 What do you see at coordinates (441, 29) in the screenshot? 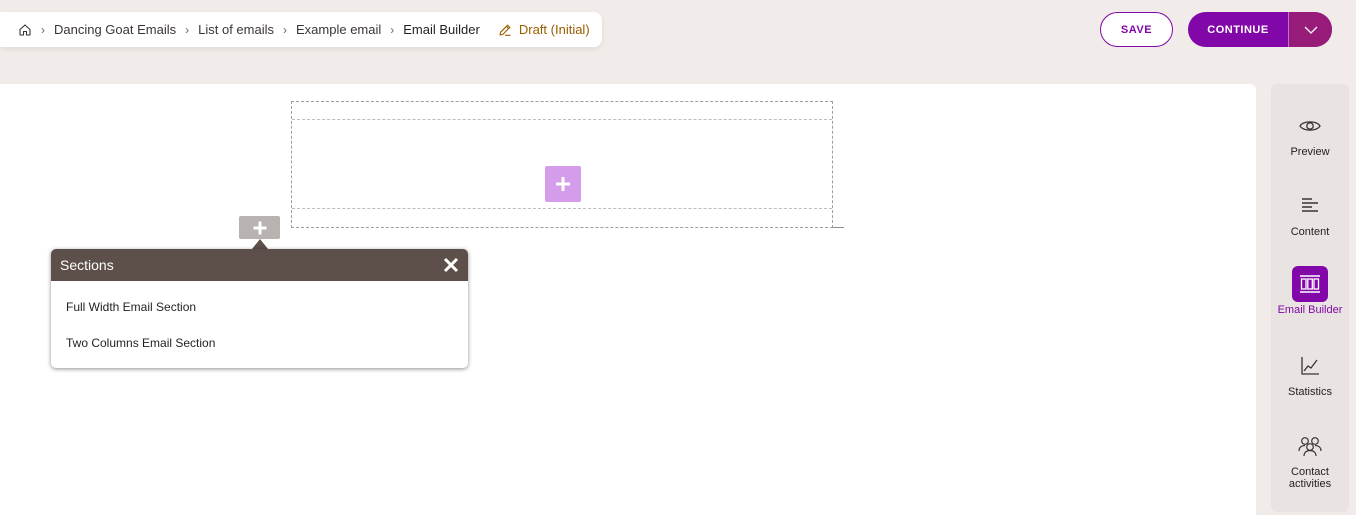
I see `breadcrumb-item-current: Email Builder` at bounding box center [441, 29].